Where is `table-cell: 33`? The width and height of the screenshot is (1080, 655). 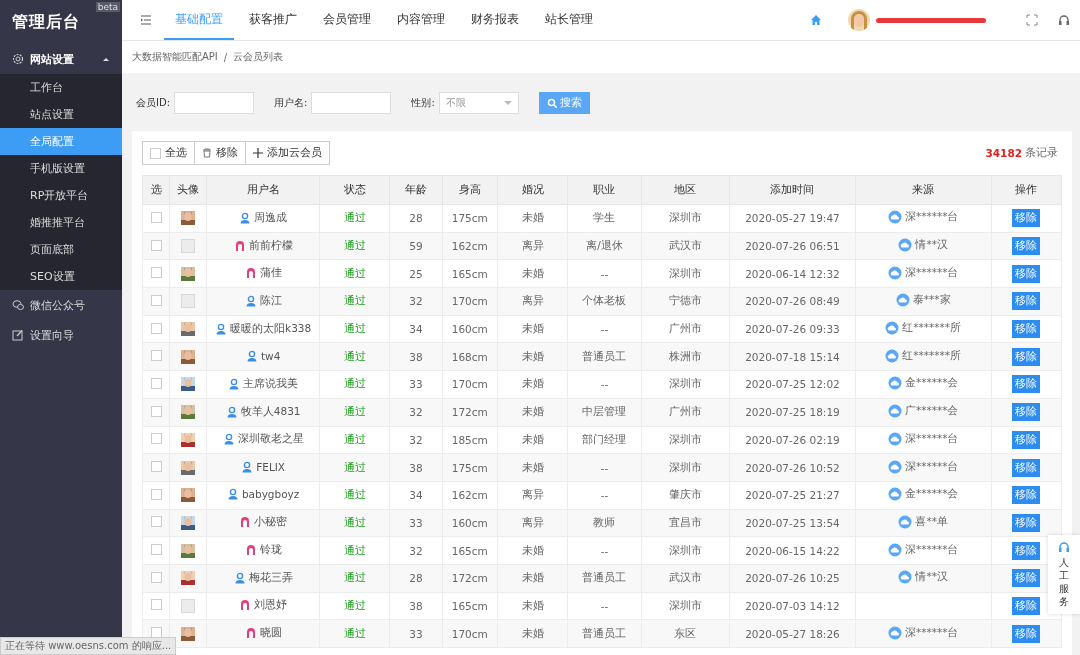 table-cell: 33 is located at coordinates (416, 633).